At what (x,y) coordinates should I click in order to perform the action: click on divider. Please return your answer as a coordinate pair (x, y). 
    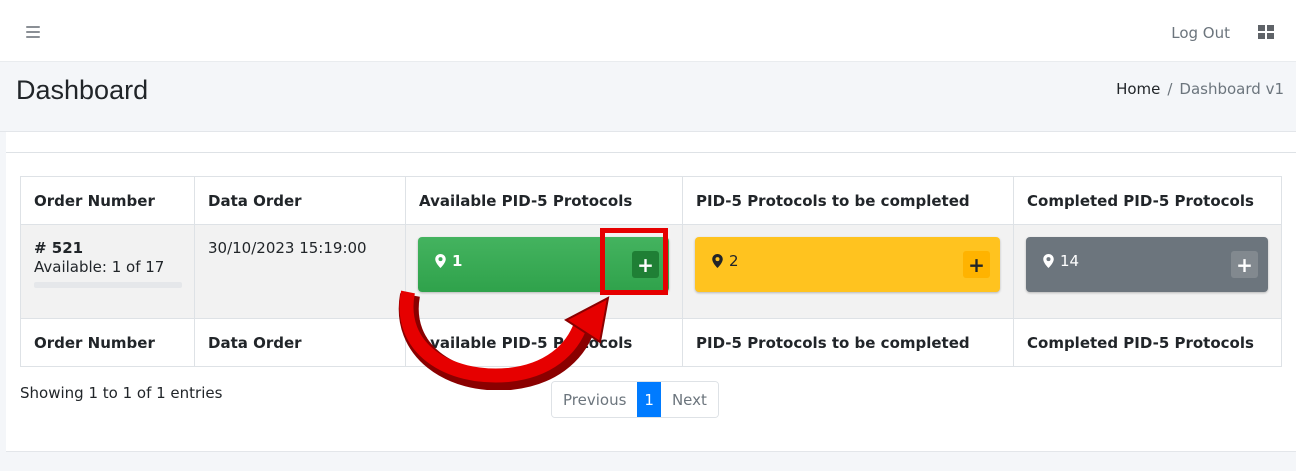
    Looking at the image, I should click on (651, 152).